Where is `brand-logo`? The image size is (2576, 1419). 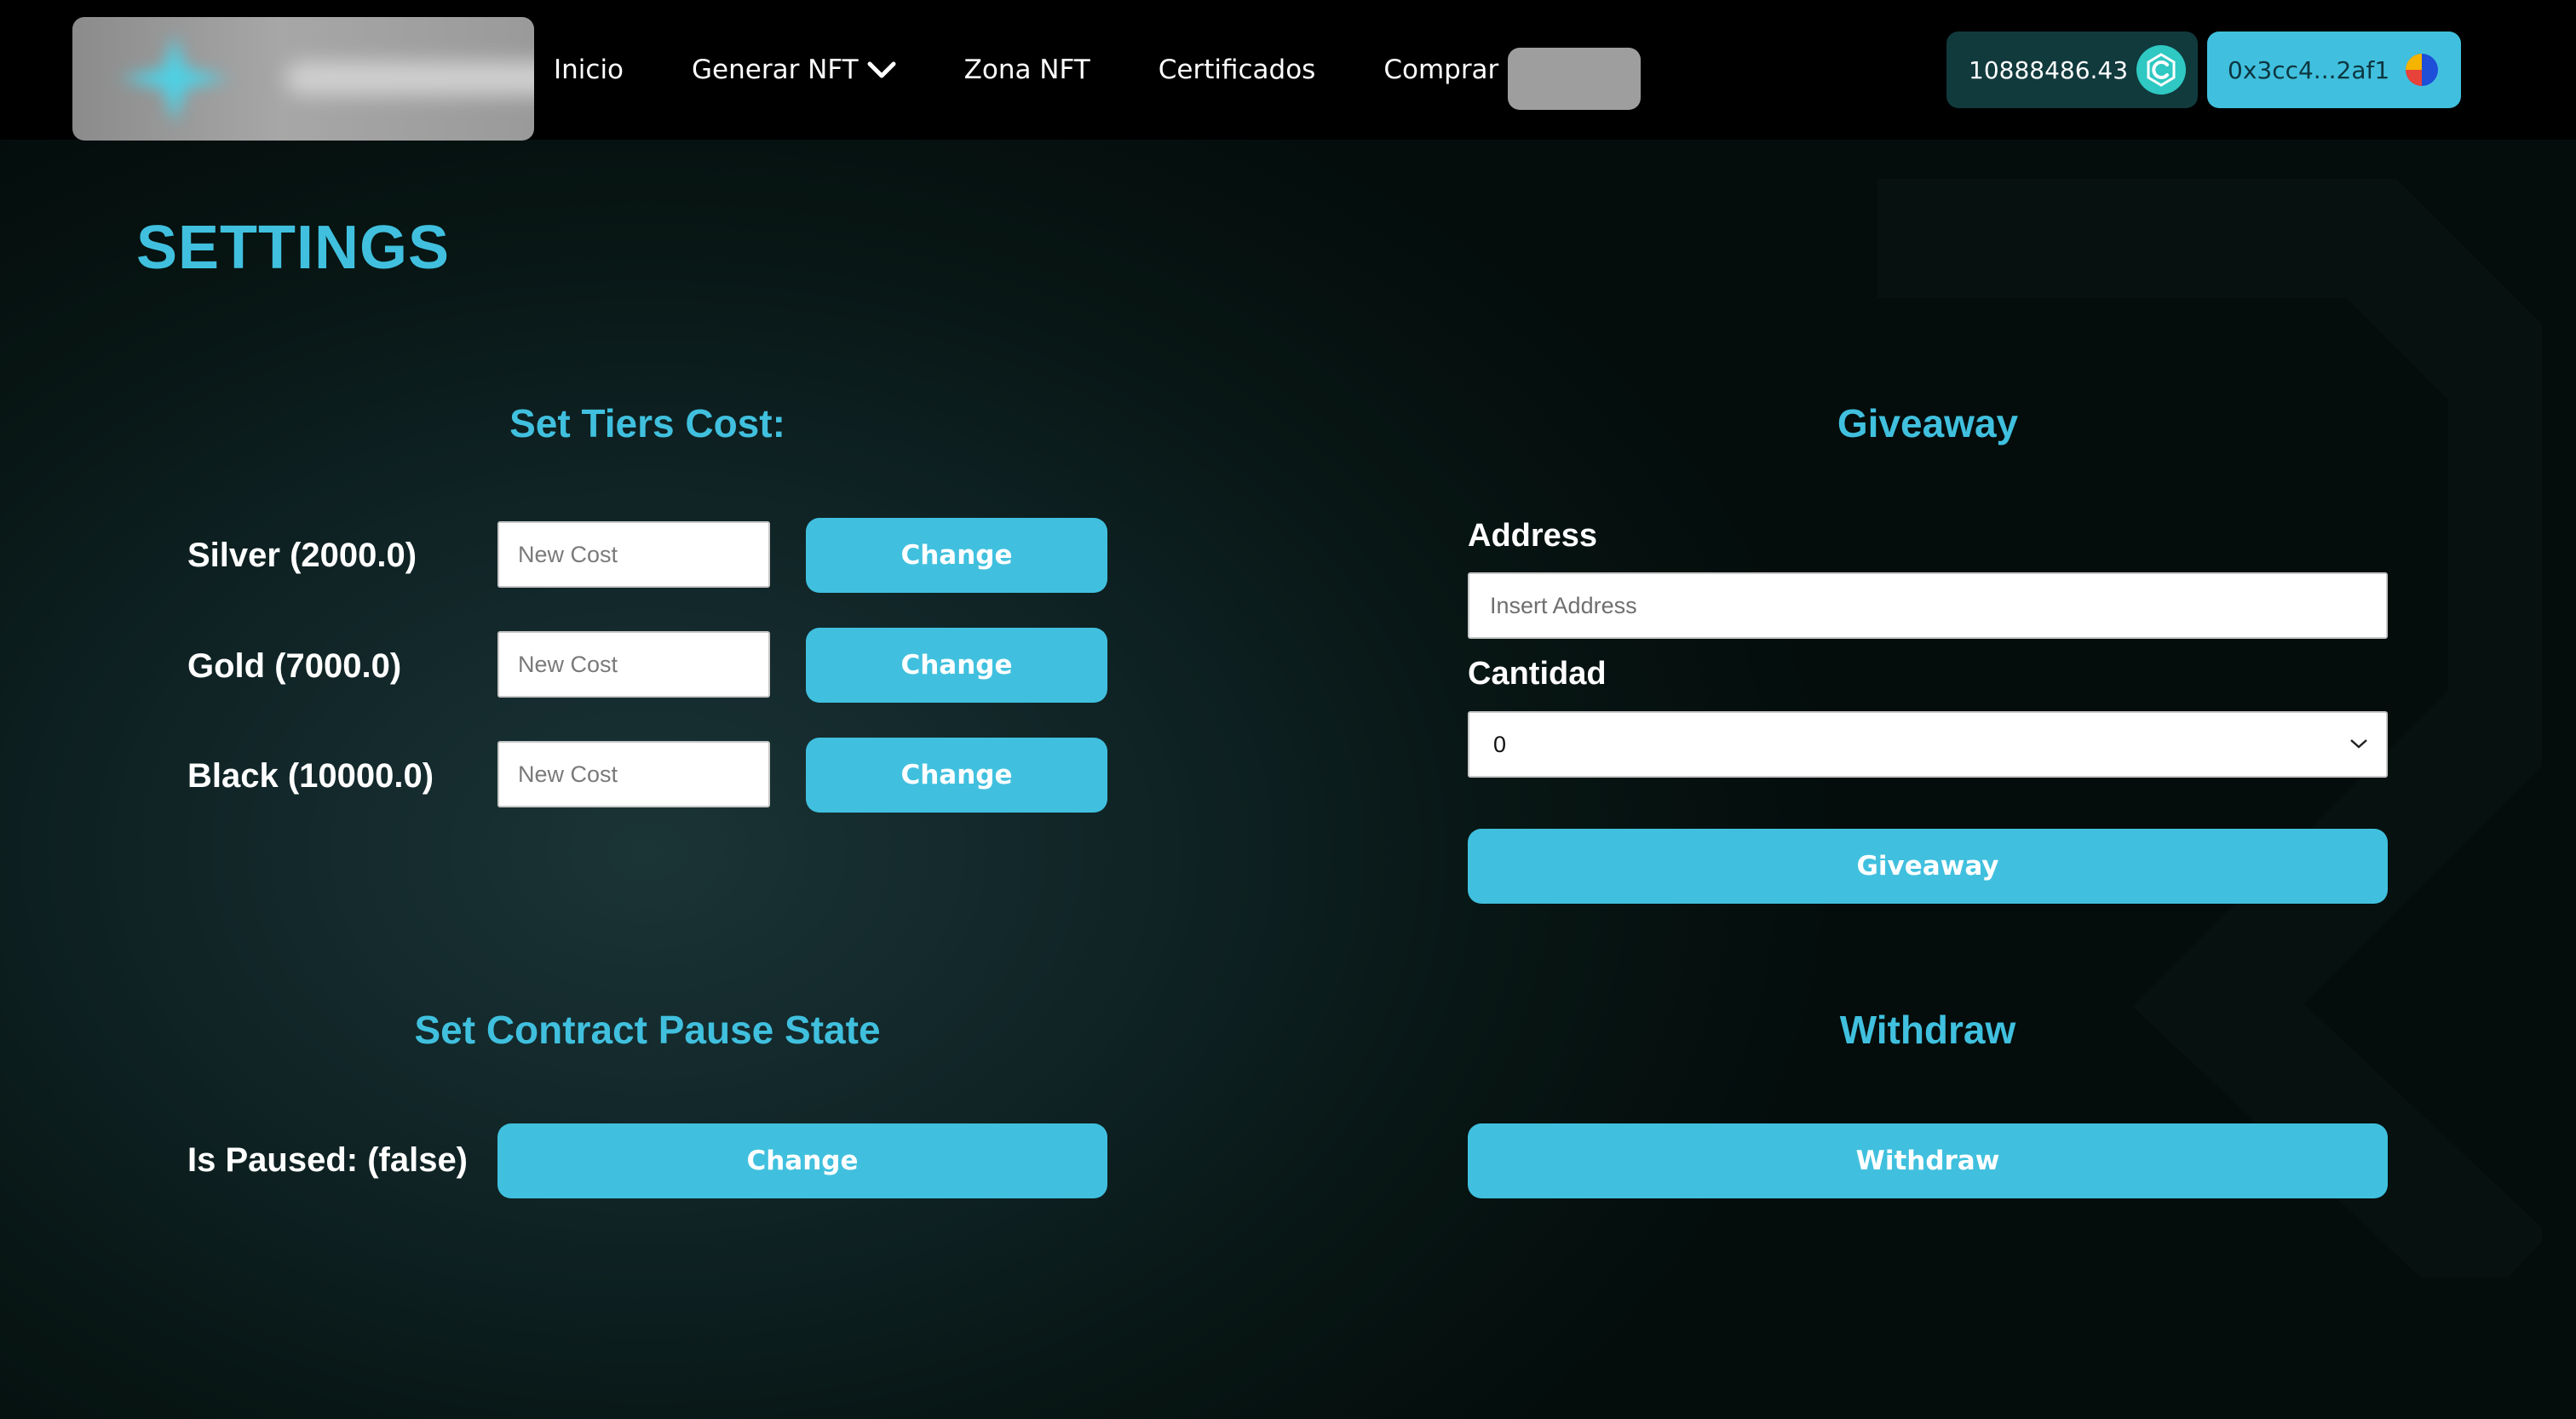
brand-logo is located at coordinates (303, 79).